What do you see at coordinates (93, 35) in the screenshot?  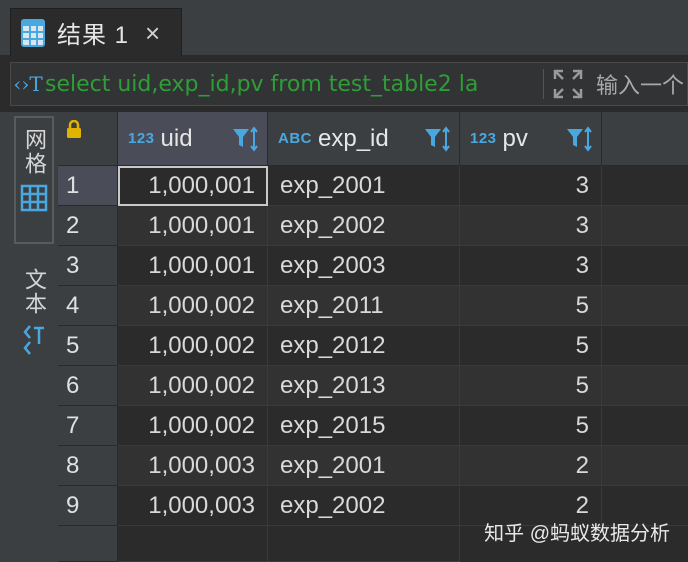 I see `tab-title: 结果 1` at bounding box center [93, 35].